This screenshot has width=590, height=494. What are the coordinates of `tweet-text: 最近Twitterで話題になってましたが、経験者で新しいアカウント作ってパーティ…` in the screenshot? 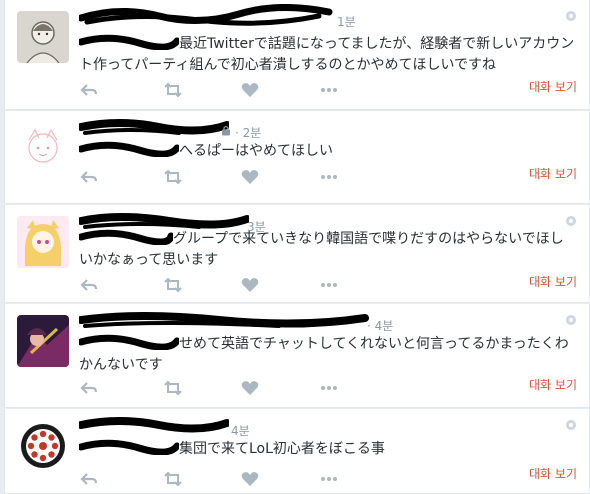 It's located at (327, 55).